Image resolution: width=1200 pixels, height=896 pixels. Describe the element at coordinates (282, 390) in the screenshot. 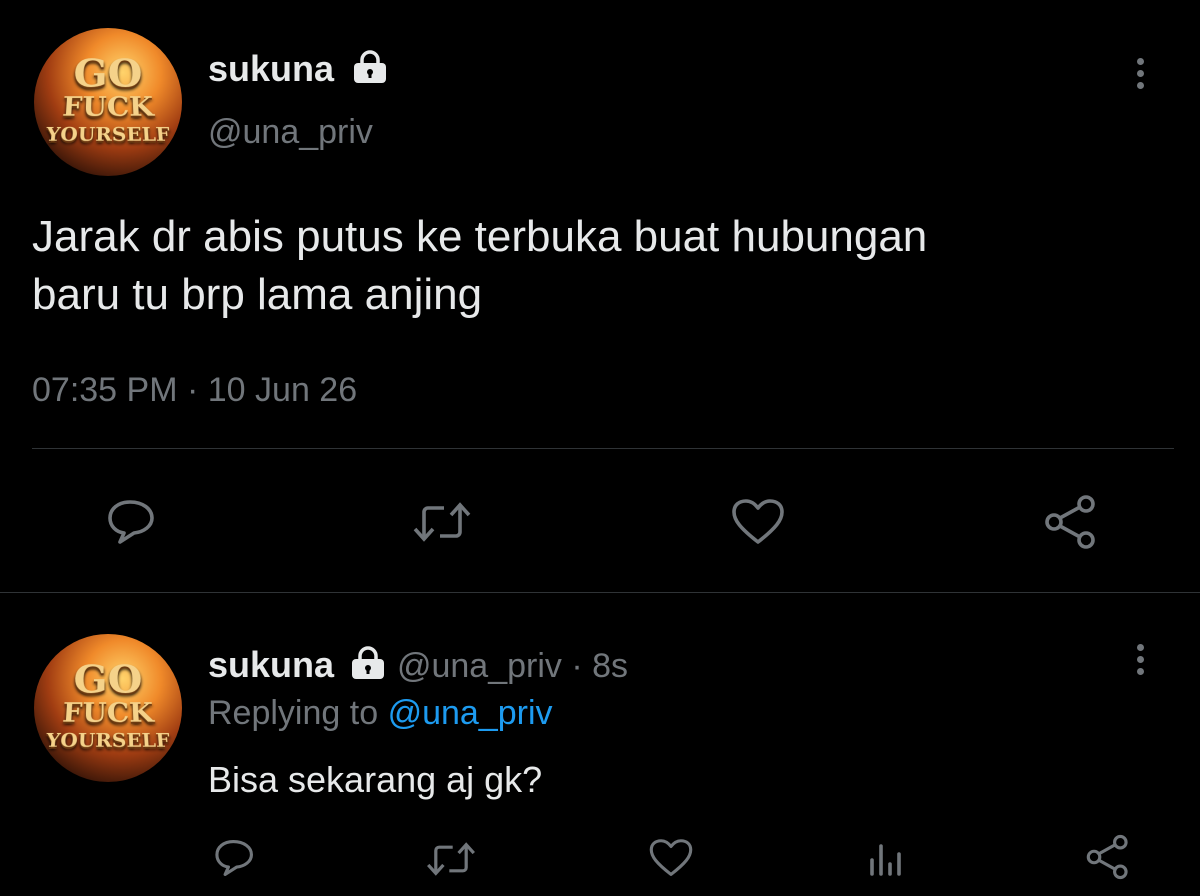

I see `date: 10 Jun 26` at that location.